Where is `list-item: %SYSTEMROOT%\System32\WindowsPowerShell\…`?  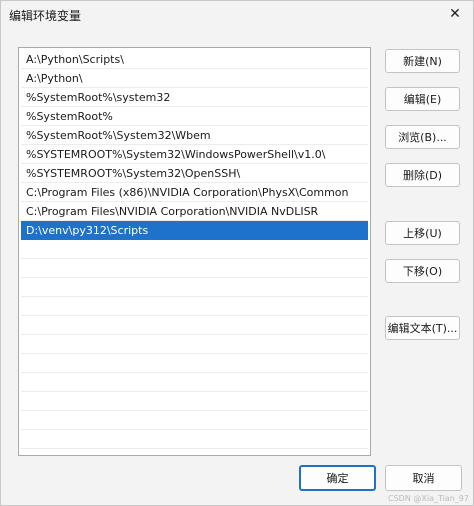 list-item: %SYSTEMROOT%\System32\WindowsPowerShell\… is located at coordinates (194, 154).